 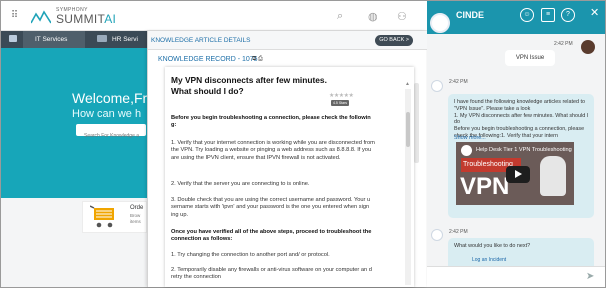 What do you see at coordinates (254, 59) in the screenshot?
I see `copy-icon: ⧉` at bounding box center [254, 59].